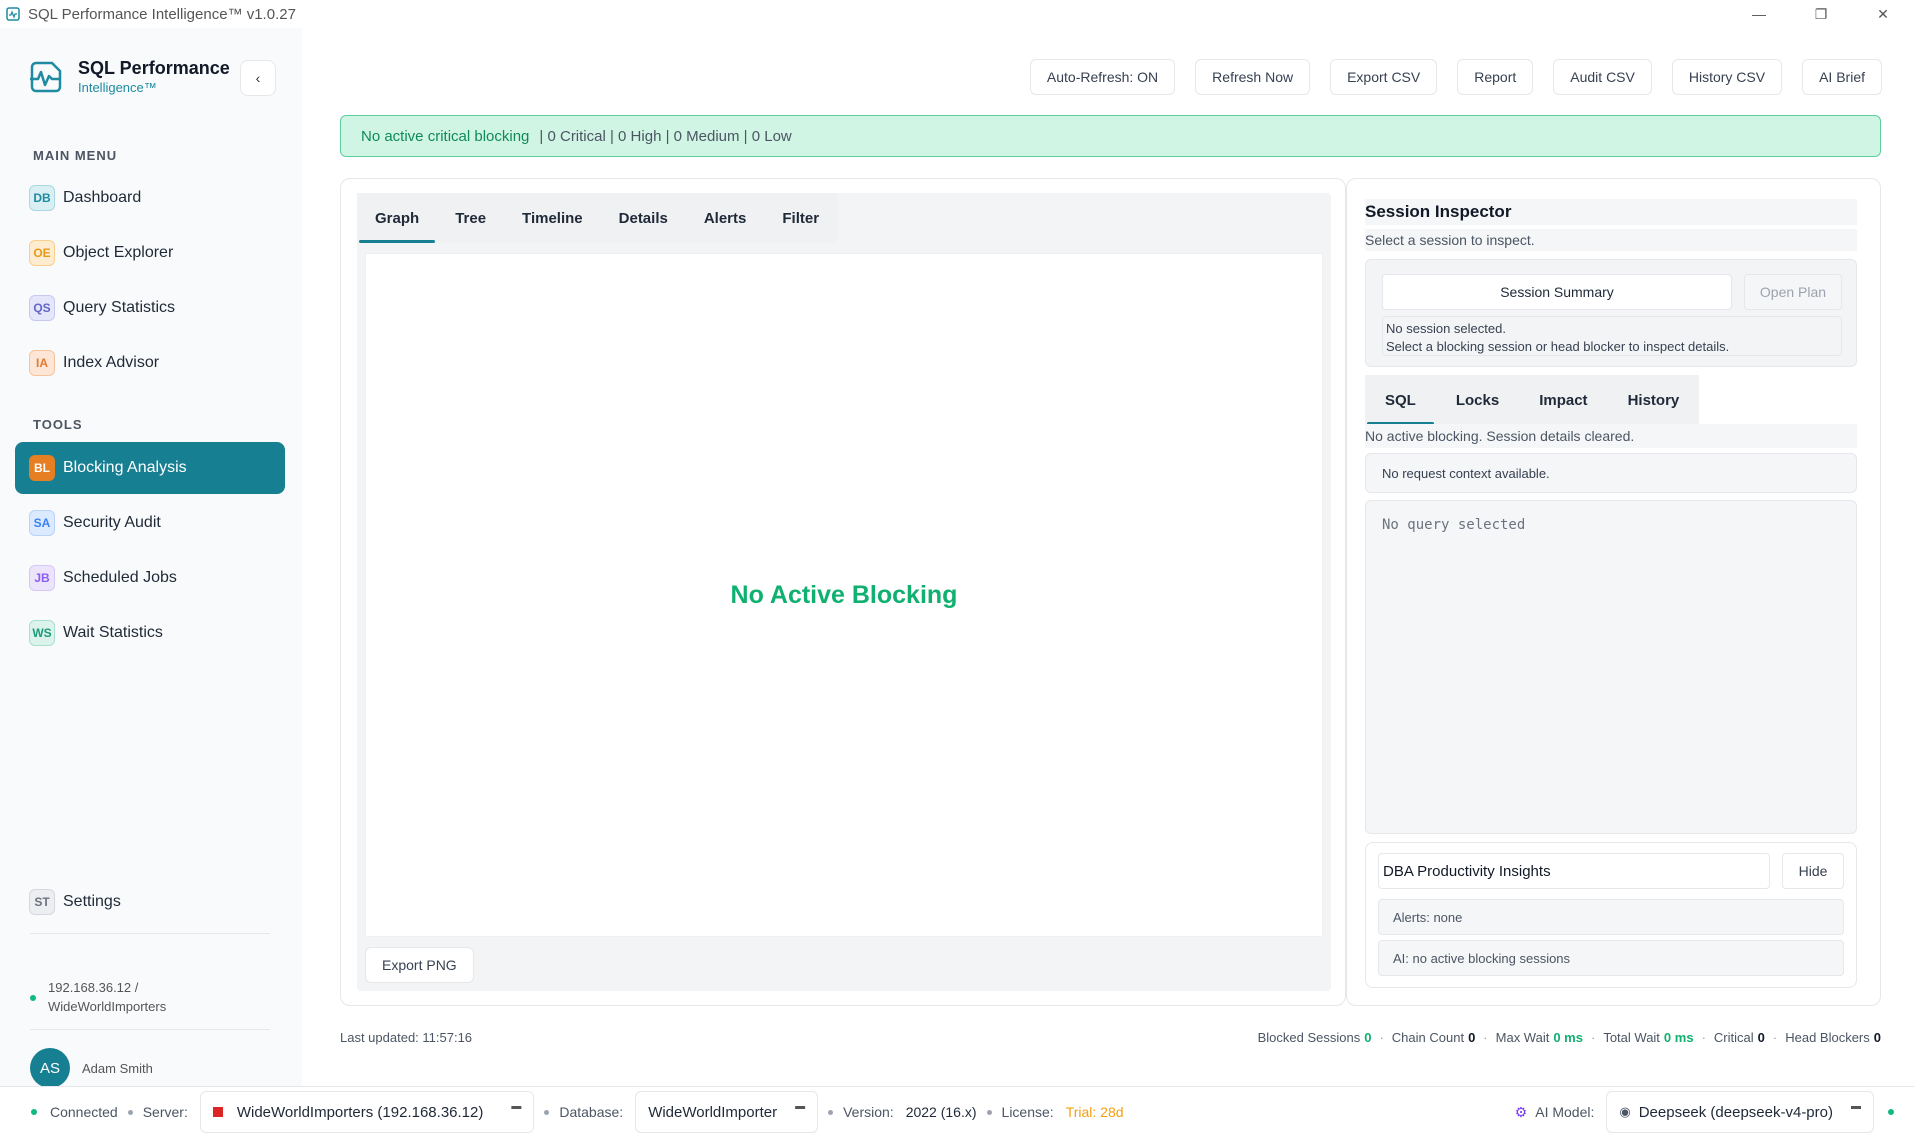  What do you see at coordinates (1384, 77) in the screenshot?
I see `export-csv-button: Export CSV` at bounding box center [1384, 77].